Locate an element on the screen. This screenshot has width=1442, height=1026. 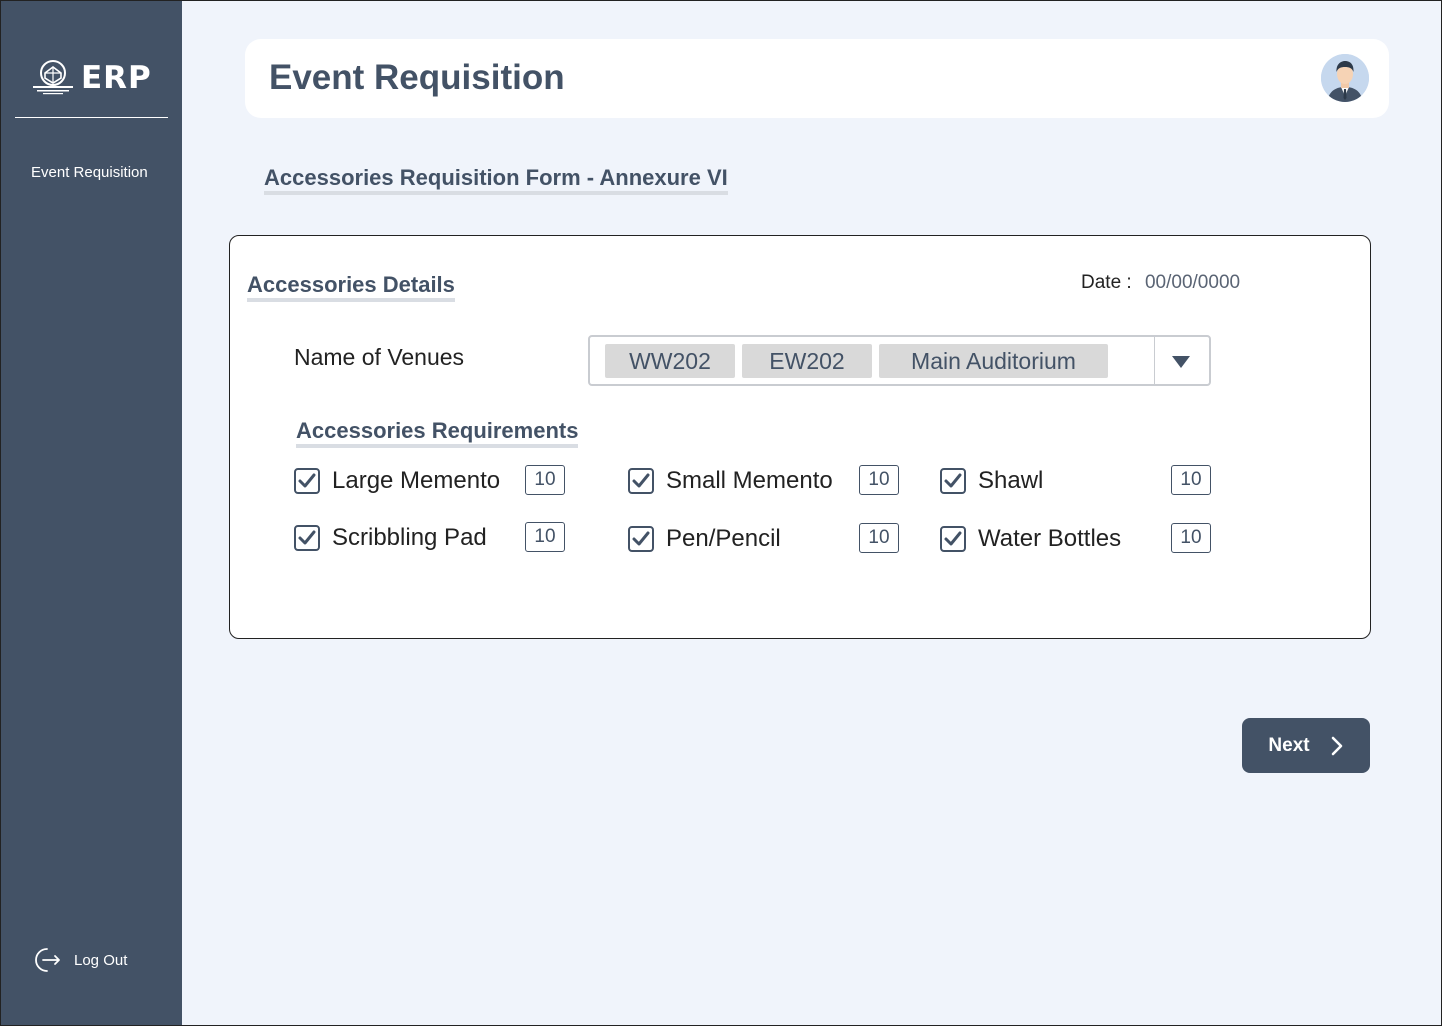
small-memento-checkbox is located at coordinates (641, 481).